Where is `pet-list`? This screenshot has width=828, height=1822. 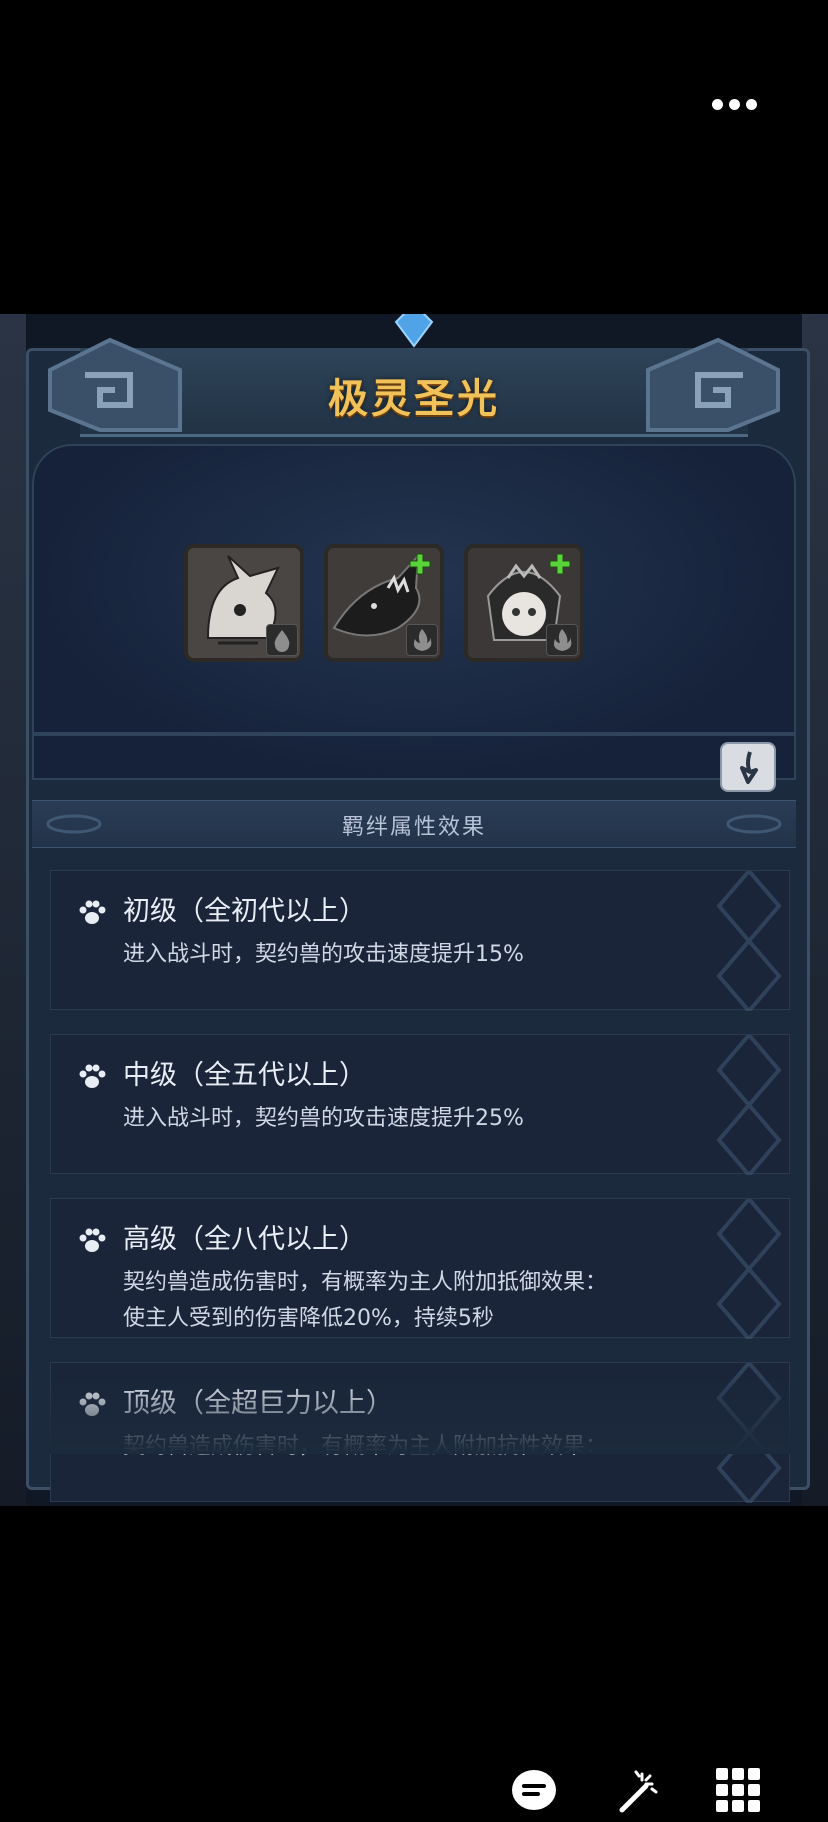
pet-list is located at coordinates (384, 603).